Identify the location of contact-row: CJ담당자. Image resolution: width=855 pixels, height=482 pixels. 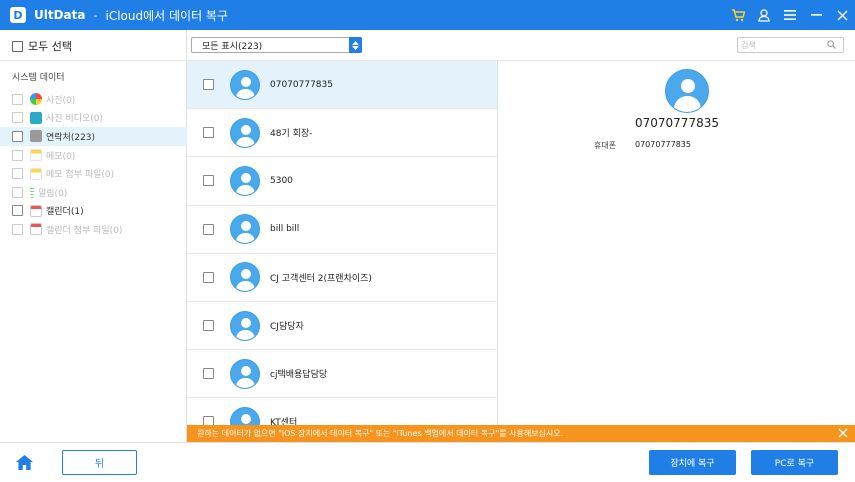
(342, 326).